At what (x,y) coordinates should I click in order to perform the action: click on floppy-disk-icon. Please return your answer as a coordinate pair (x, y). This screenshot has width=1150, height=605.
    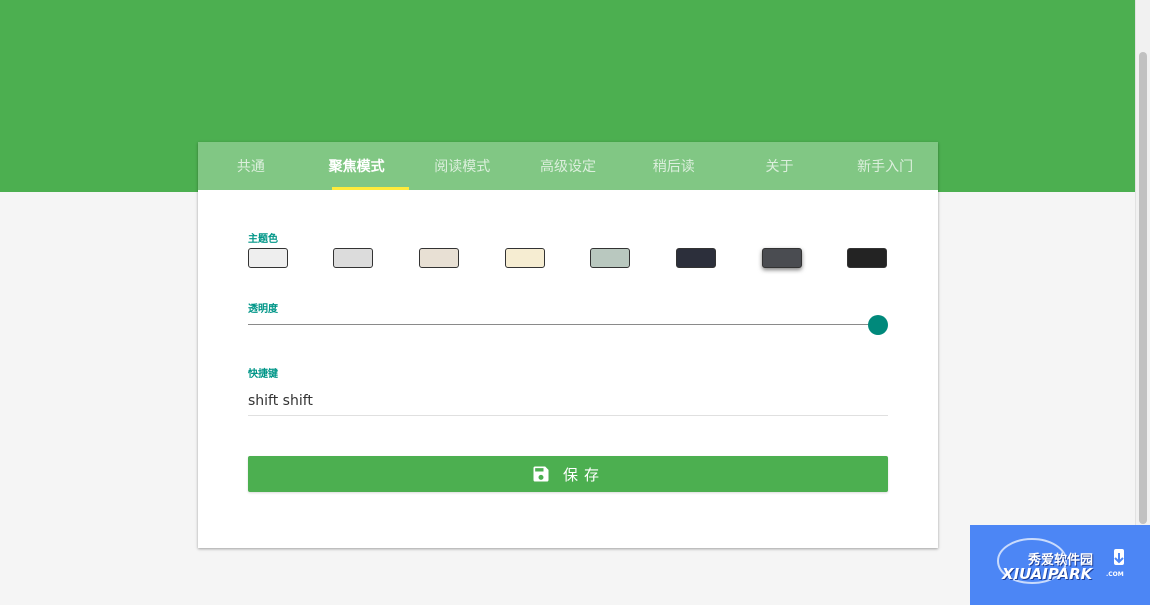
    Looking at the image, I should click on (541, 474).